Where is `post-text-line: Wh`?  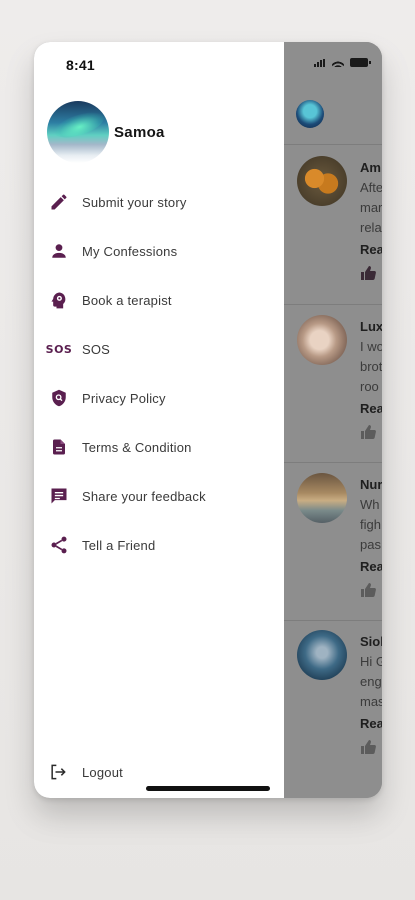
post-text-line: Wh is located at coordinates (370, 504).